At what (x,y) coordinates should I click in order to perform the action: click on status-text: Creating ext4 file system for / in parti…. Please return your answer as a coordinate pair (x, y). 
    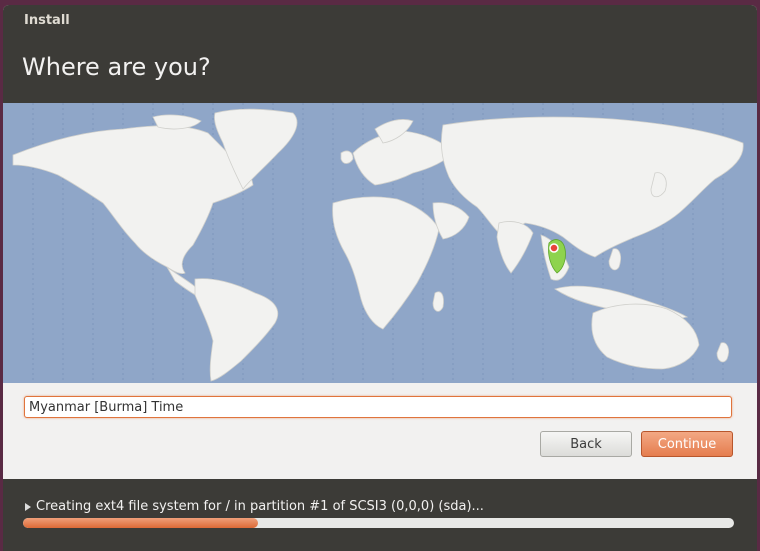
    Looking at the image, I should click on (260, 506).